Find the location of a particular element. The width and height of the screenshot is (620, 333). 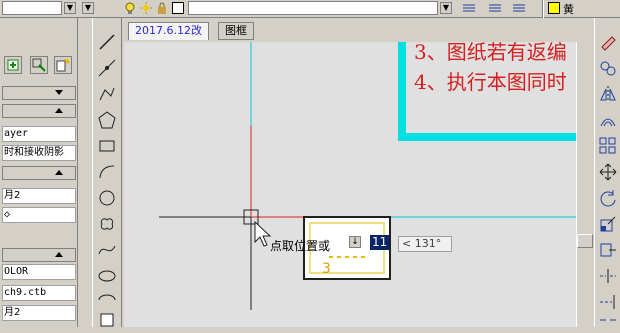

3d-section-header is located at coordinates (39, 173).